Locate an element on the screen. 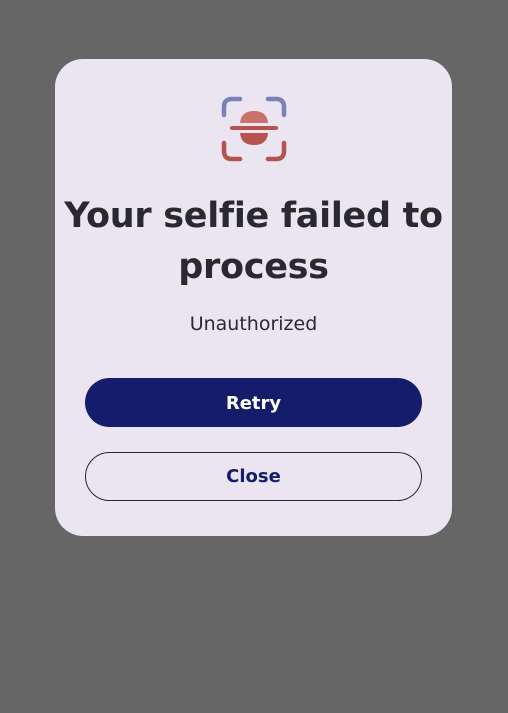 Image resolution: width=508 pixels, height=713 pixels. retry-button: Retry is located at coordinates (253, 402).